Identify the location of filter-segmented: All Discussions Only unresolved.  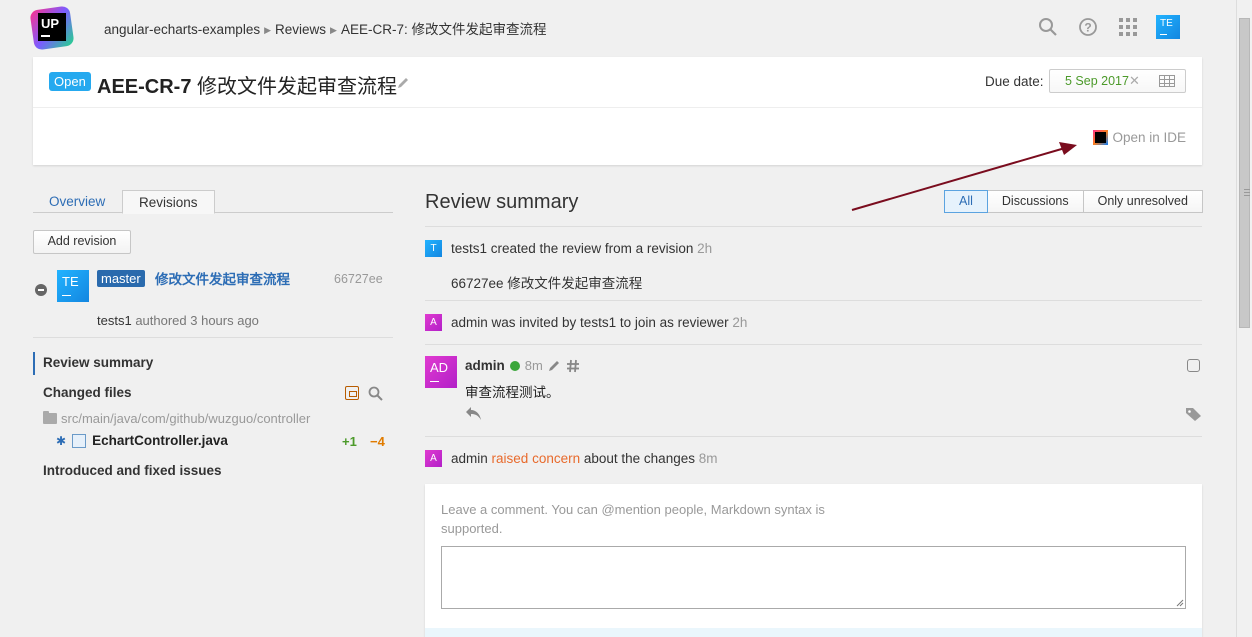
(1073, 201).